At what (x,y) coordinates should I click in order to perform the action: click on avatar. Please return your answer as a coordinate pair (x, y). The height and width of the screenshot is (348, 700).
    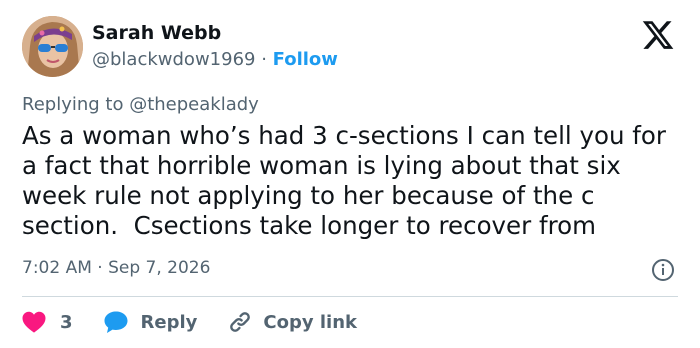
    Looking at the image, I should click on (52, 46).